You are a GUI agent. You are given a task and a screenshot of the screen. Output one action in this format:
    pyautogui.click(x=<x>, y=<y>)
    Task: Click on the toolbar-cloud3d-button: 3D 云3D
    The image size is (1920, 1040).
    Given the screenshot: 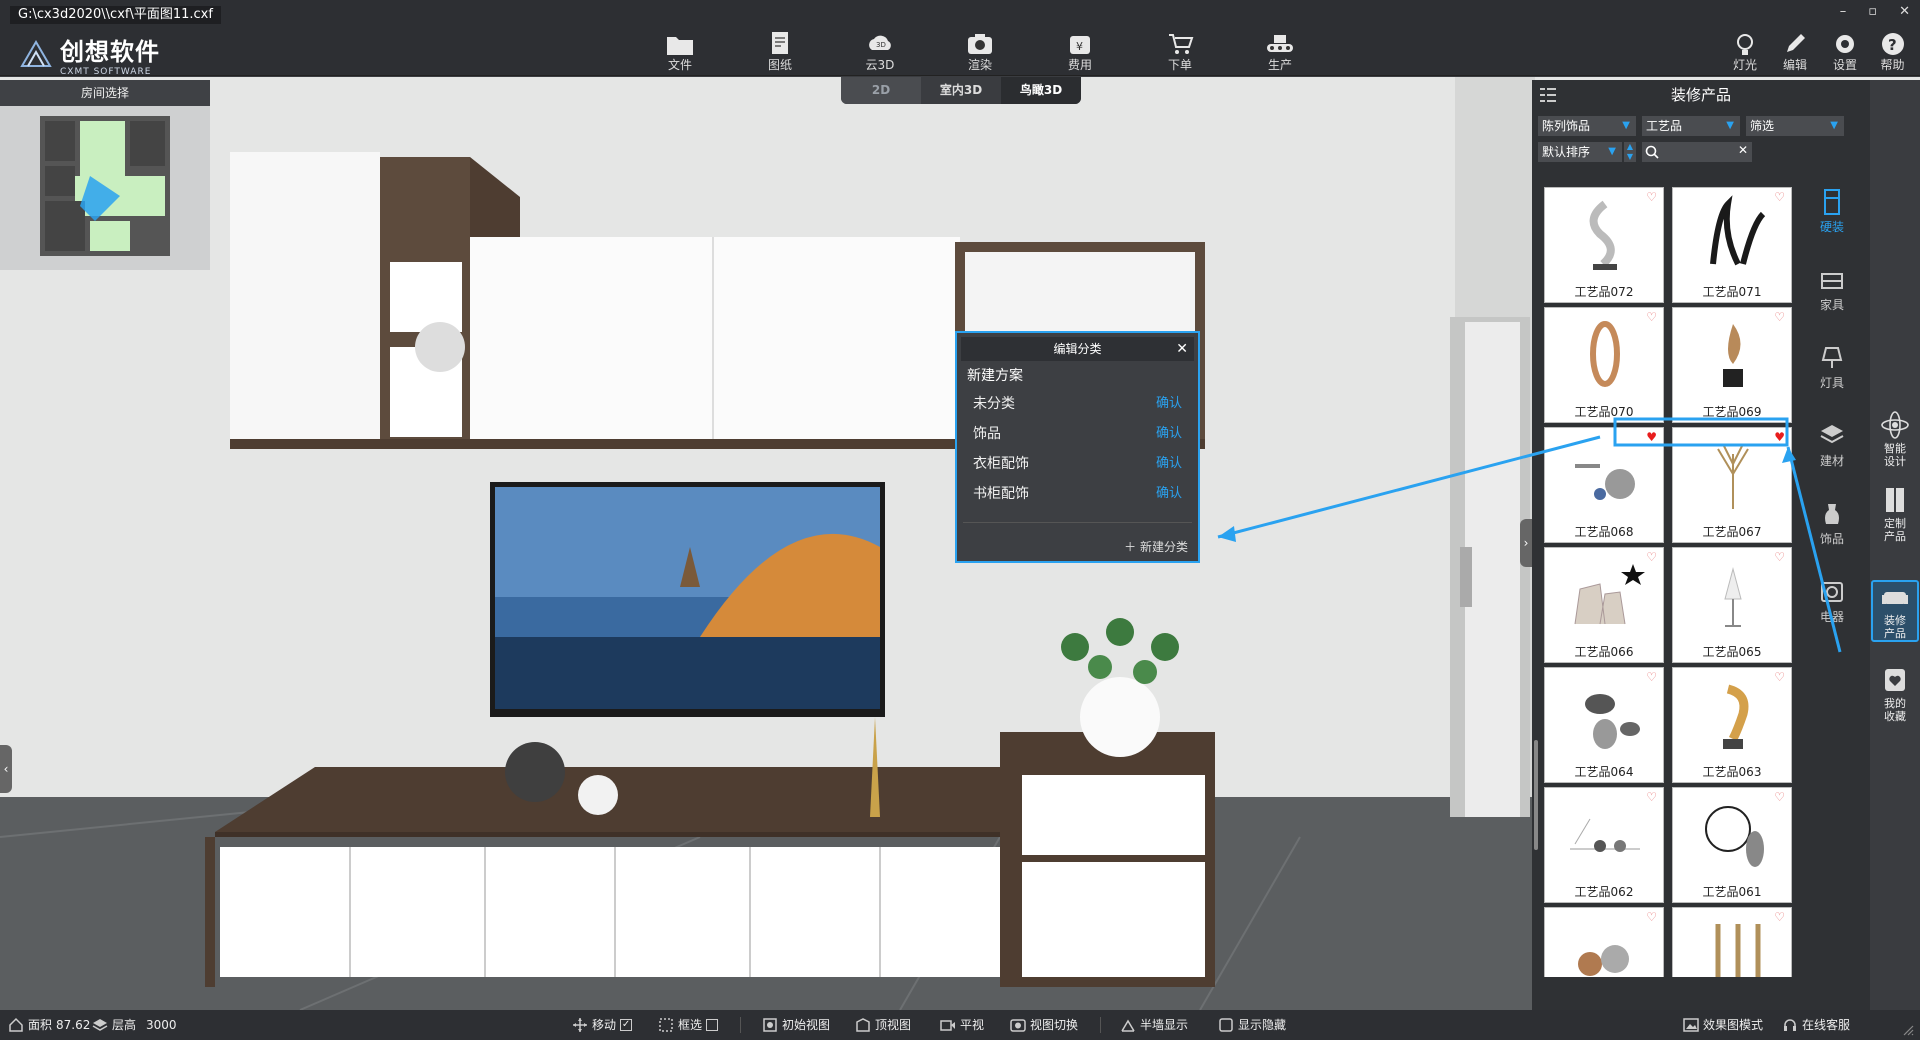 What is the action you would take?
    pyautogui.click(x=880, y=52)
    